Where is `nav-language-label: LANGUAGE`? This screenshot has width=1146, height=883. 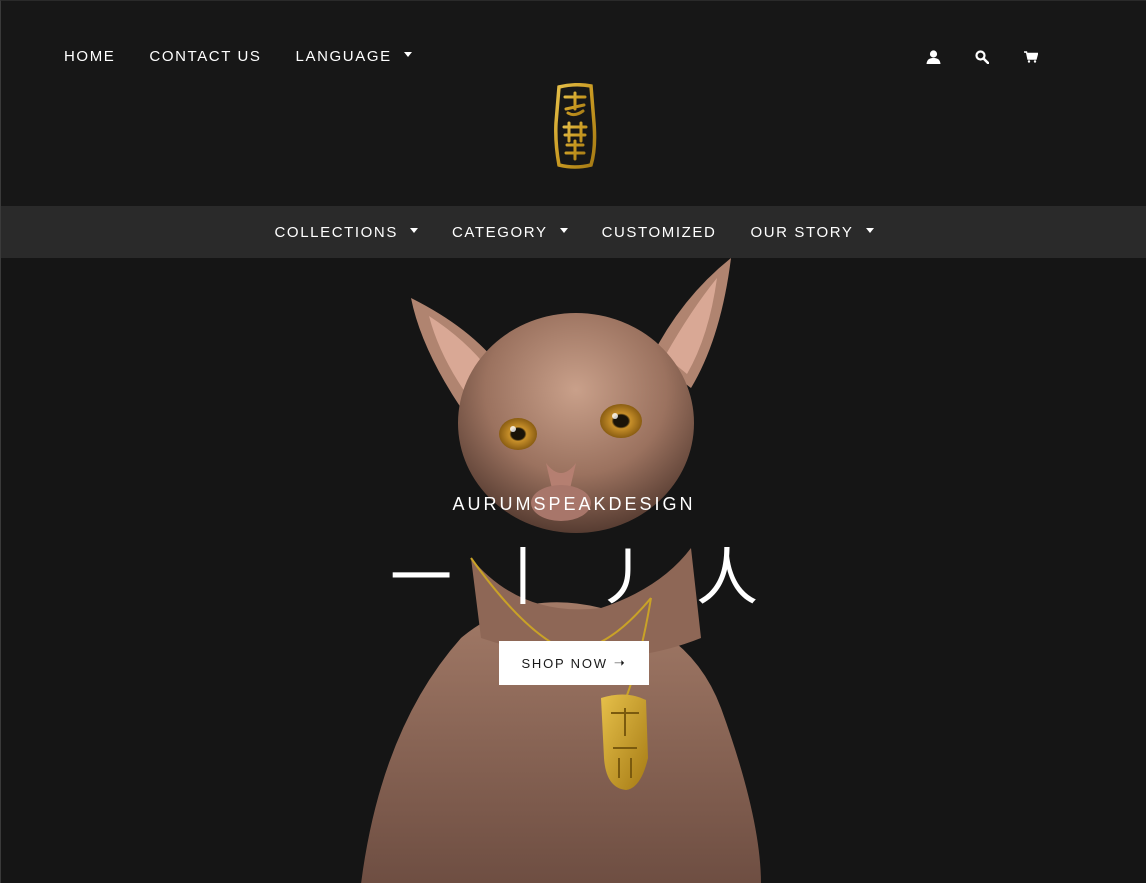 nav-language-label: LANGUAGE is located at coordinates (343, 56).